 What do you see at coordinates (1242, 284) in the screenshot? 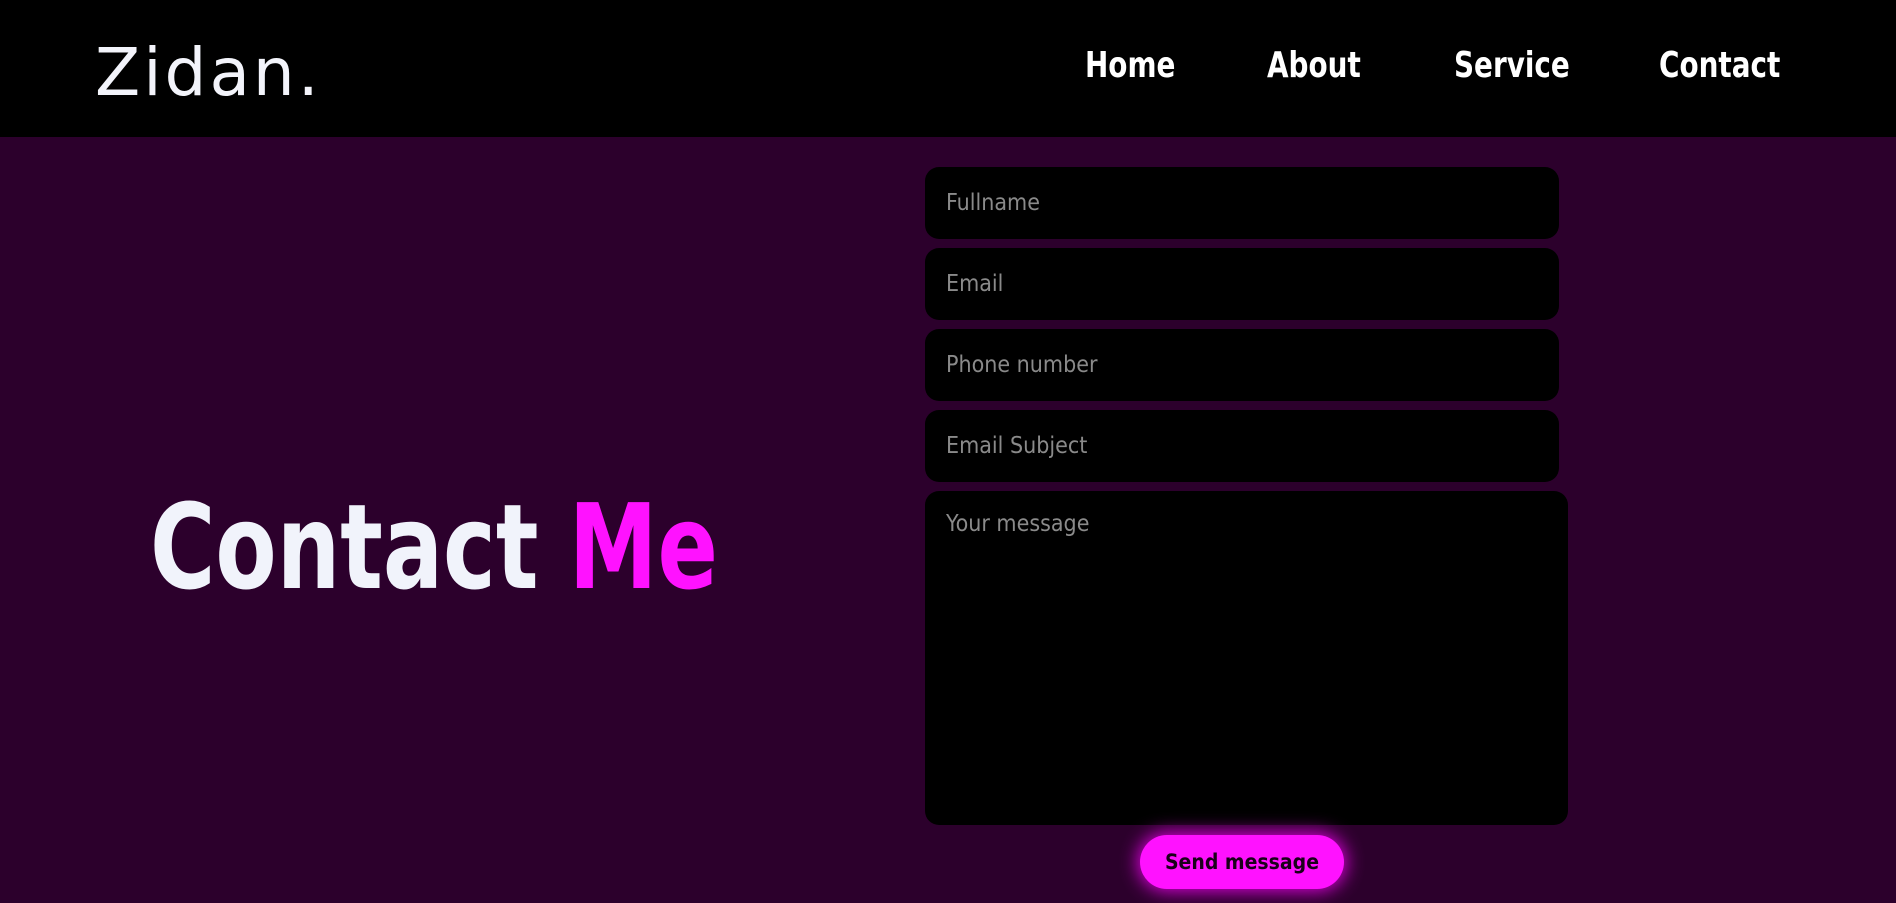
I see `email-input` at bounding box center [1242, 284].